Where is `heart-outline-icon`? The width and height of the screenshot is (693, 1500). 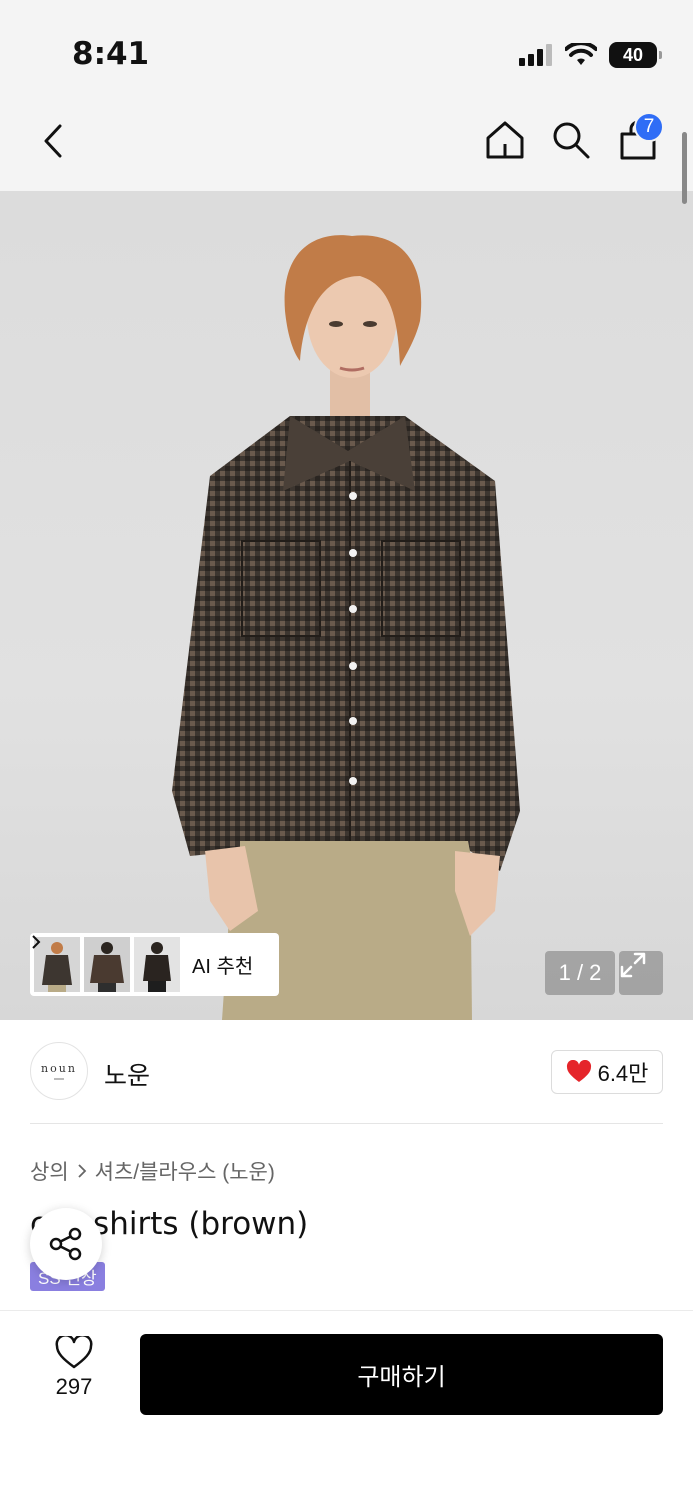 heart-outline-icon is located at coordinates (74, 1352).